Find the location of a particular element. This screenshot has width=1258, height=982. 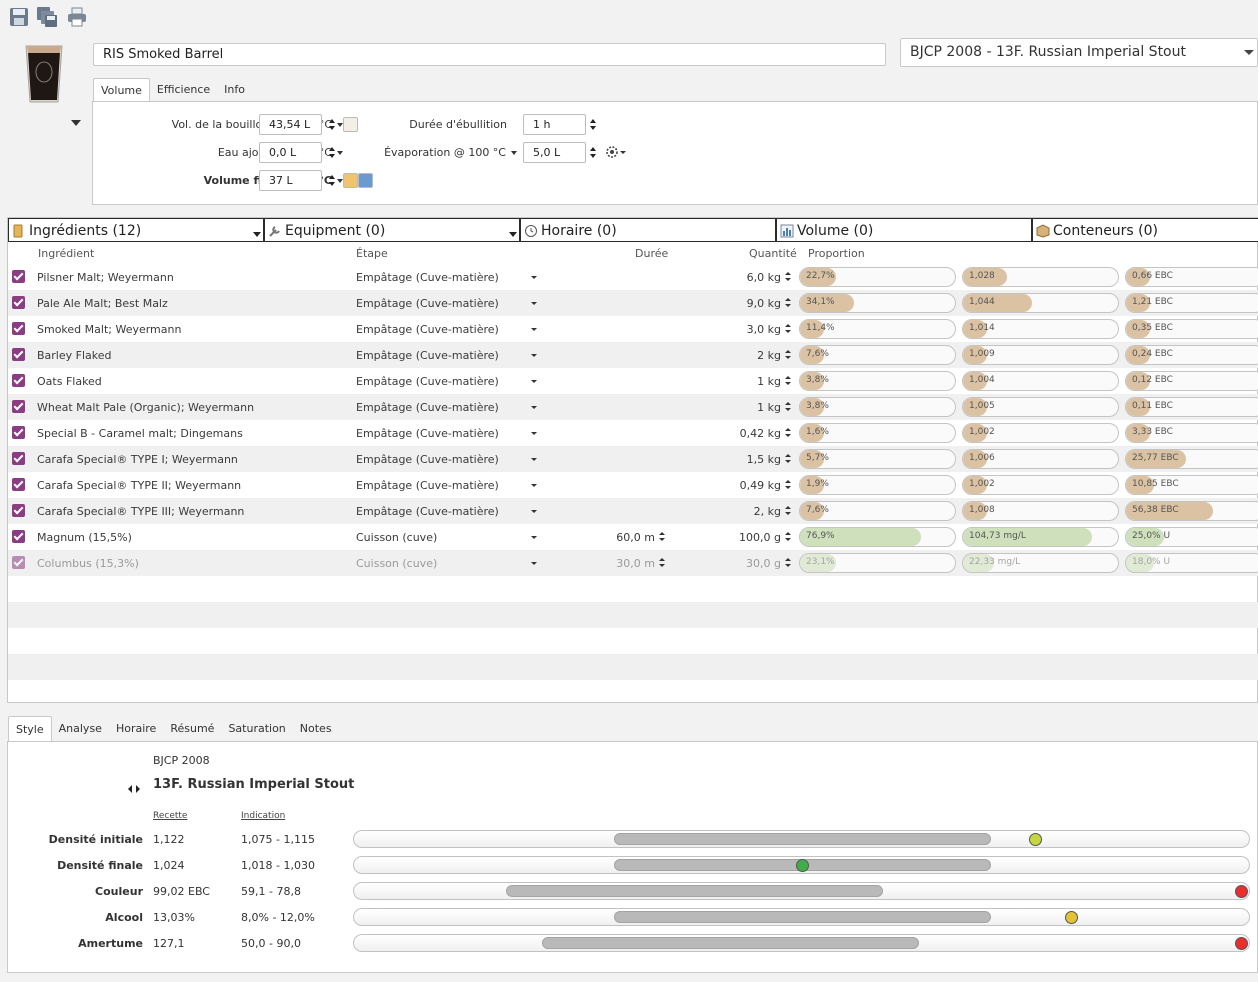

col-quantity: Quantité is located at coordinates (773, 253).